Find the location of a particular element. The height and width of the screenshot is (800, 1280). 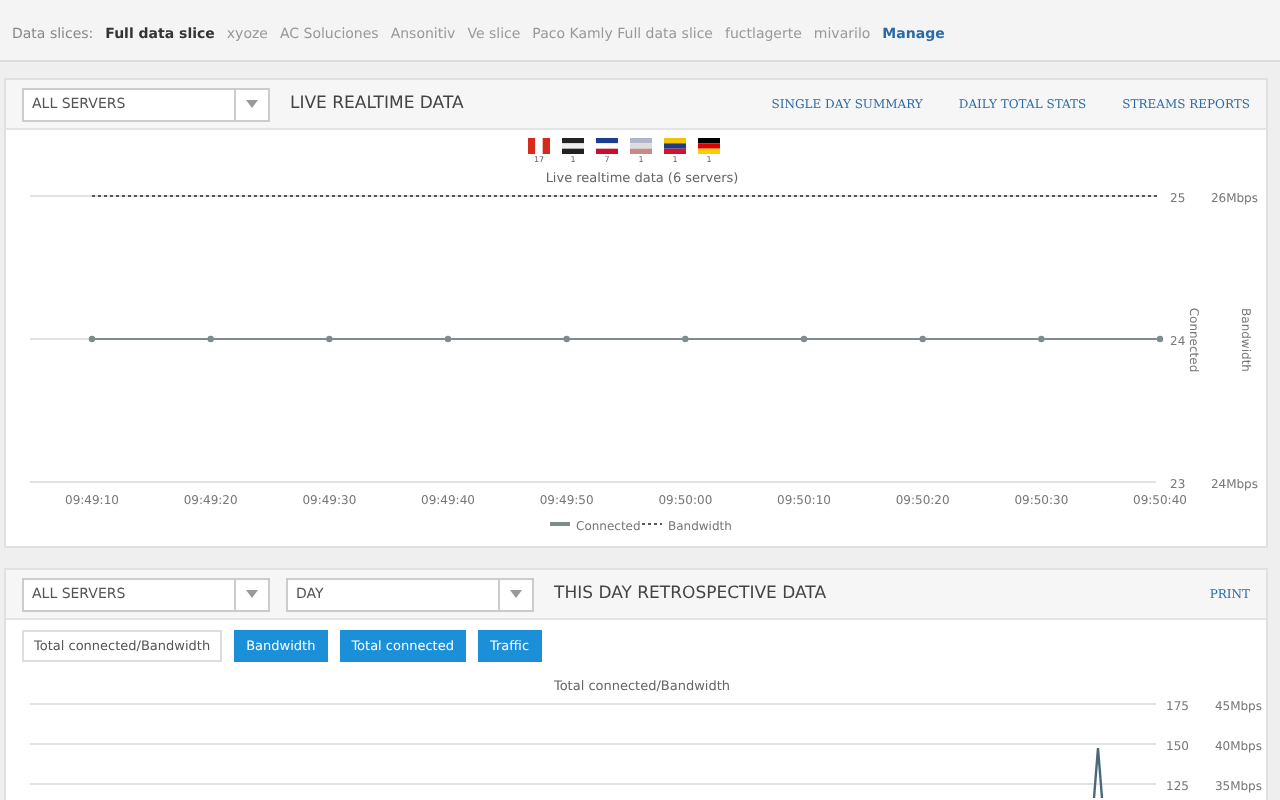

panel-title: THIS DAY RETROSPECTIVE DATA is located at coordinates (690, 594).